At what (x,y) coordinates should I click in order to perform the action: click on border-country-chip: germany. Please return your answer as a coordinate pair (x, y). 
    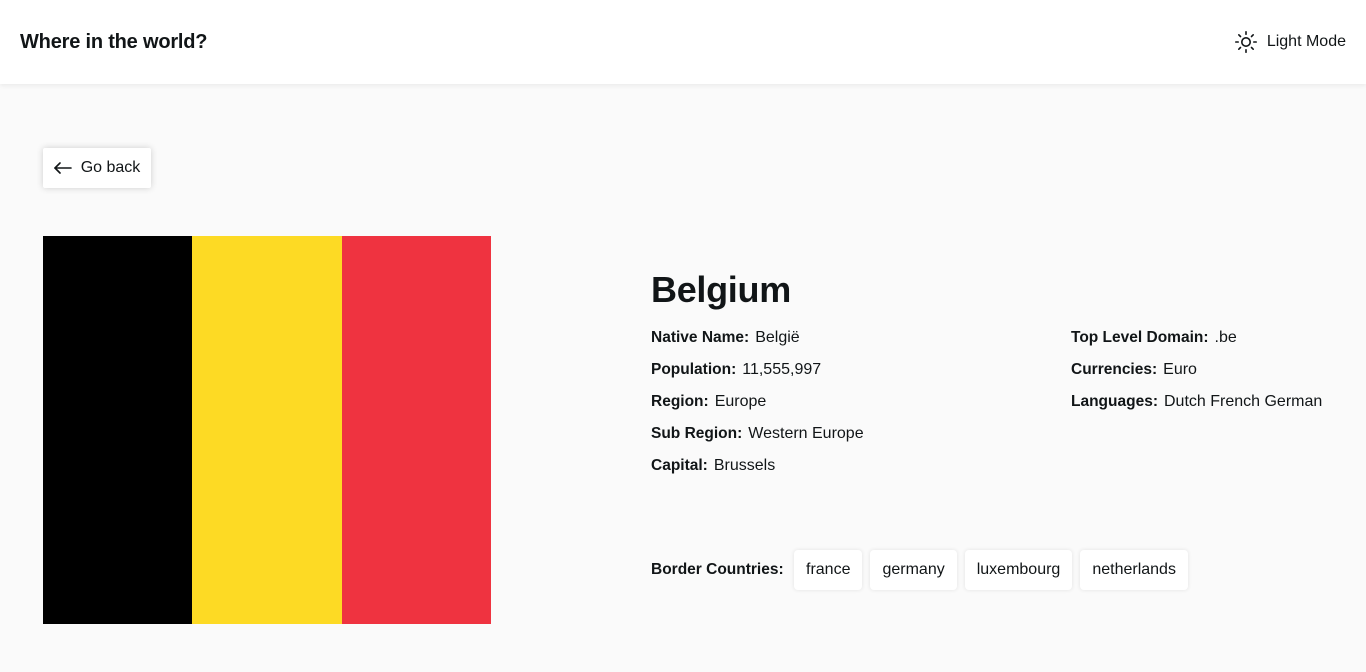
    Looking at the image, I should click on (913, 570).